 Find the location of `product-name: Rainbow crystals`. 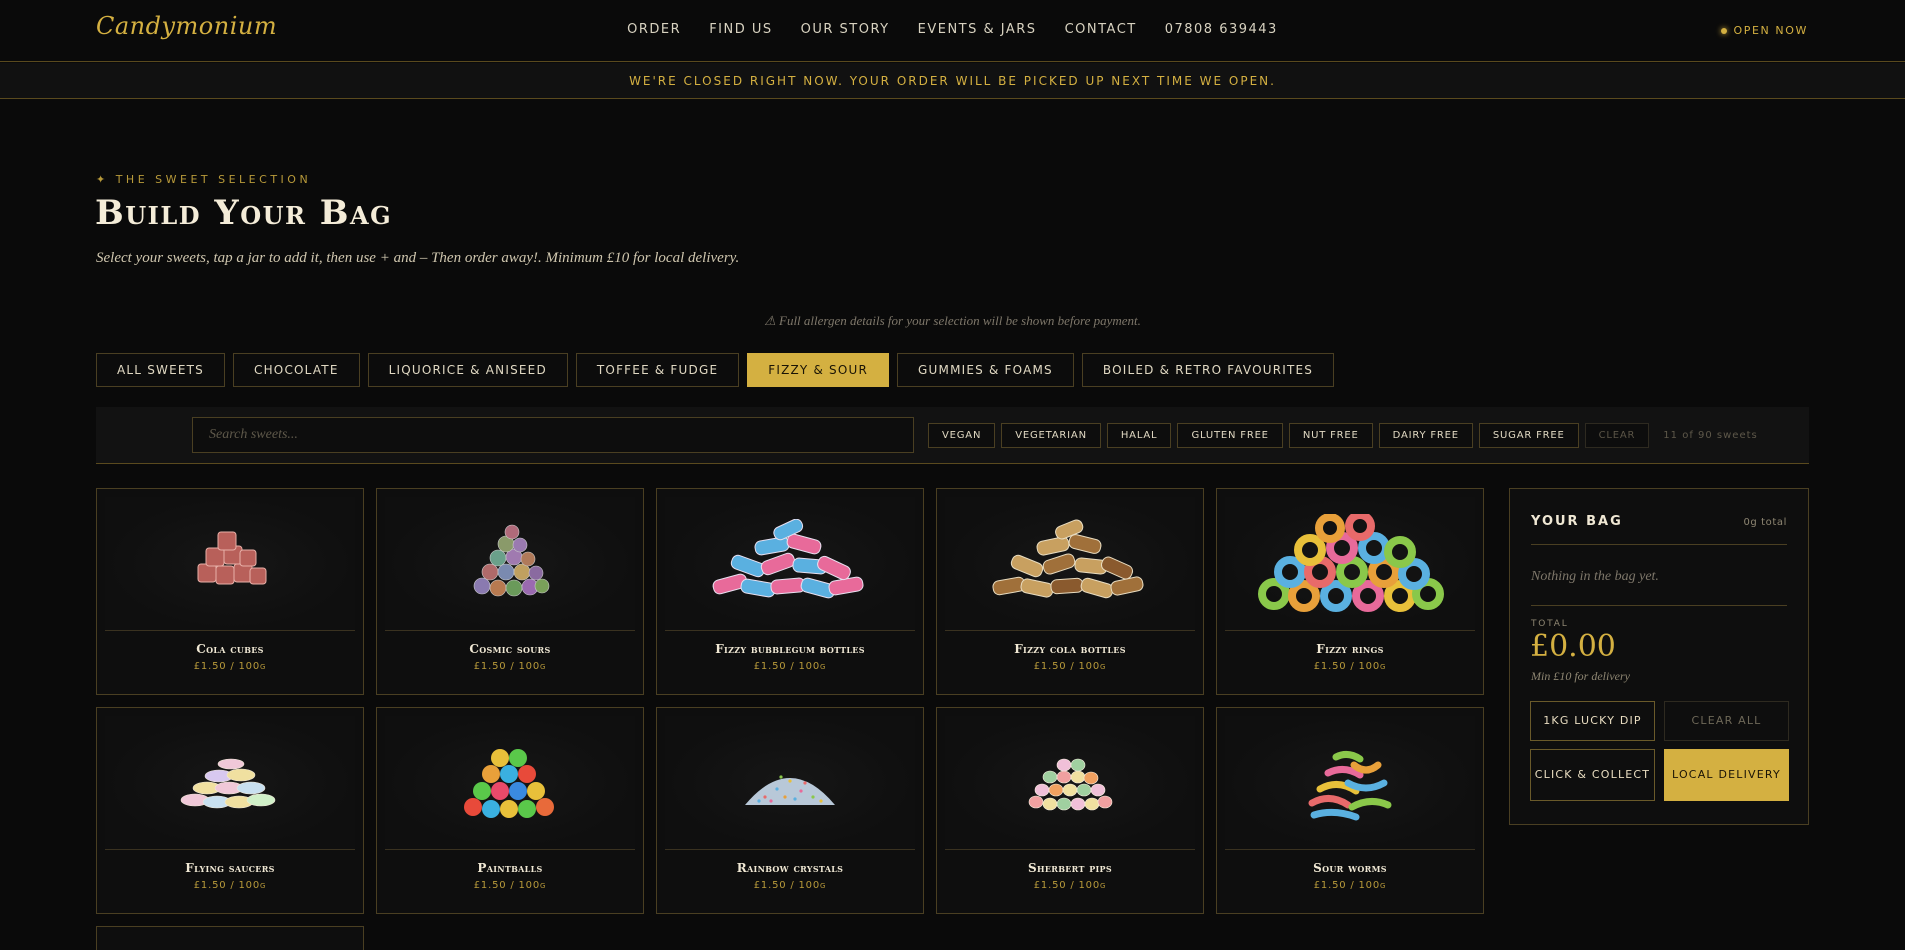

product-name: Rainbow crystals is located at coordinates (790, 868).